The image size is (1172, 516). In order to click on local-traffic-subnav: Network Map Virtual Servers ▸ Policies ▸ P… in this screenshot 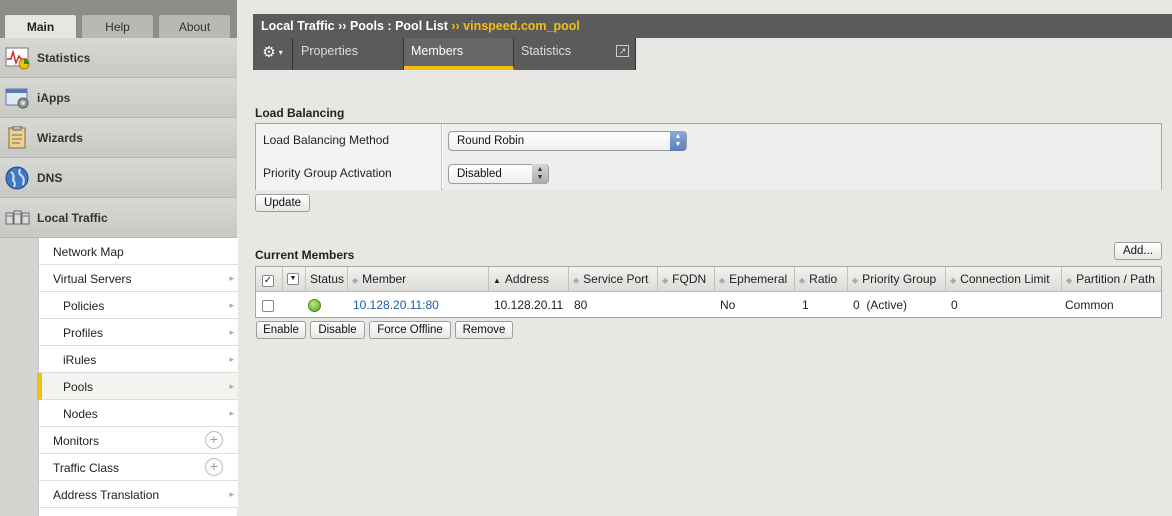, I will do `click(137, 377)`.